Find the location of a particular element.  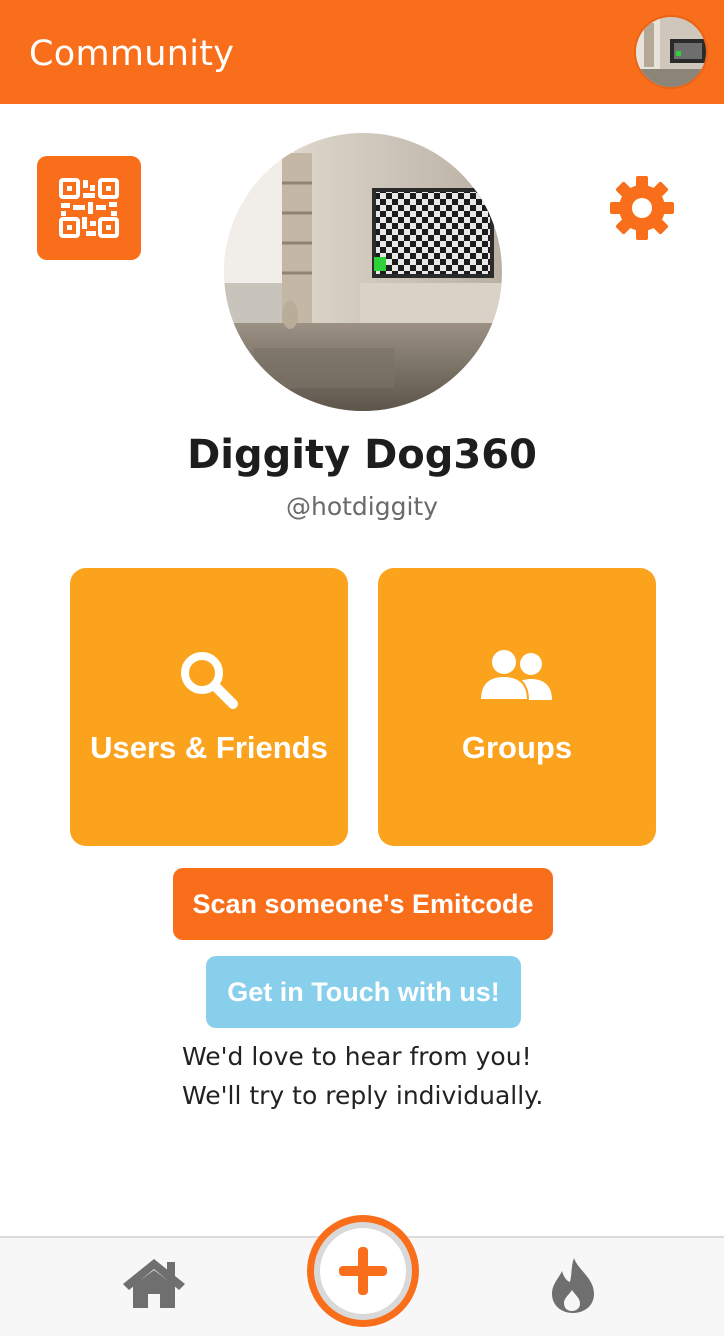

page-title: Community is located at coordinates (132, 54).